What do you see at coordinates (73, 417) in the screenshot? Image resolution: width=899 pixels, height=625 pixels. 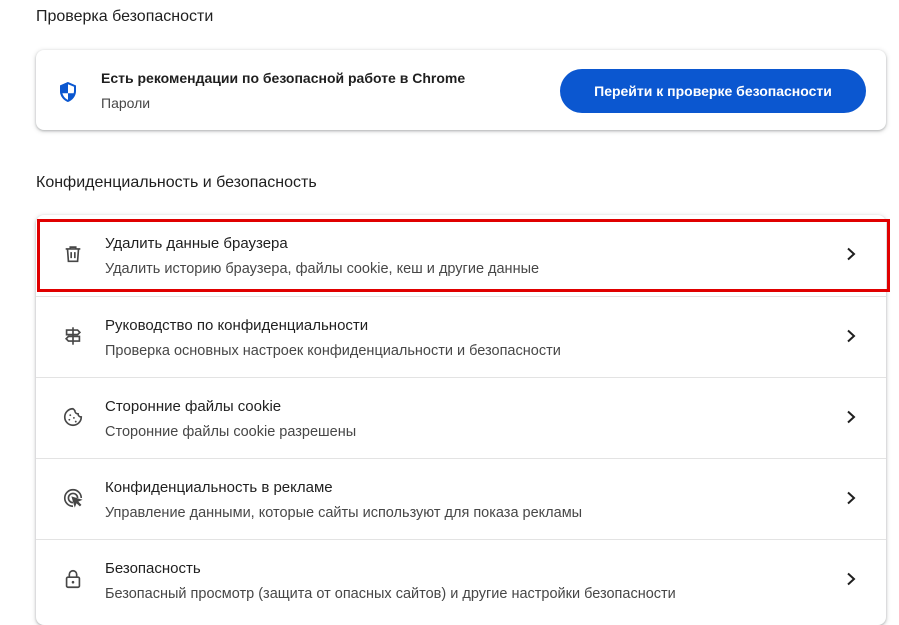 I see `cookie-icon` at bounding box center [73, 417].